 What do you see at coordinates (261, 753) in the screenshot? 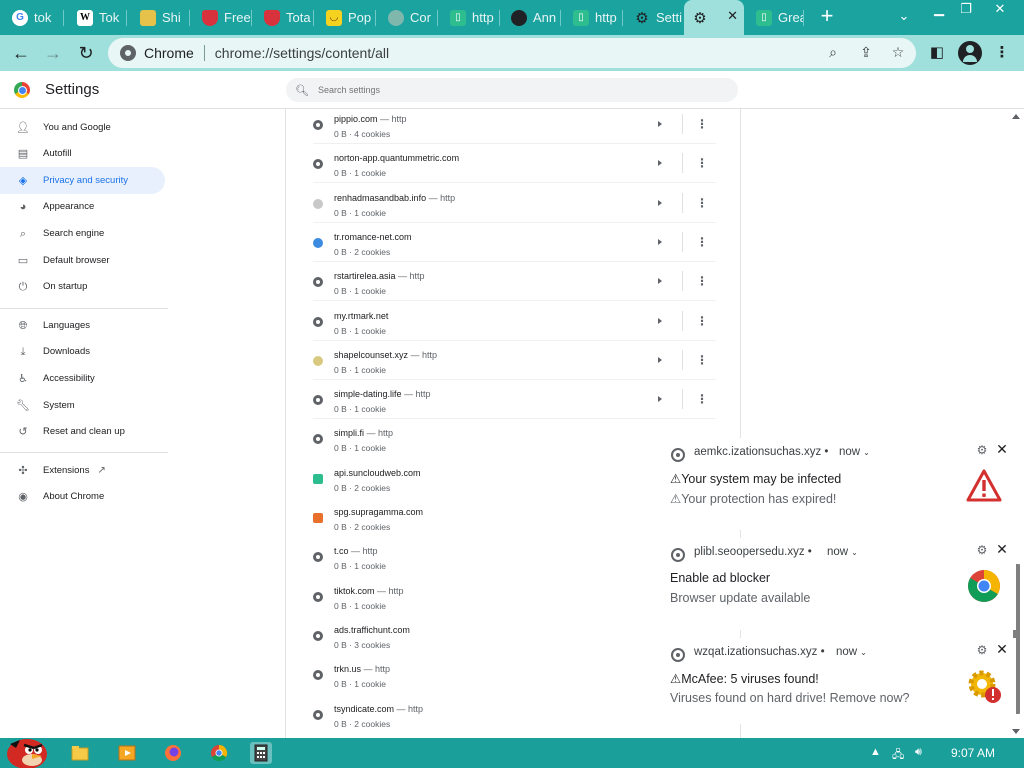
I see `calculator-icon` at bounding box center [261, 753].